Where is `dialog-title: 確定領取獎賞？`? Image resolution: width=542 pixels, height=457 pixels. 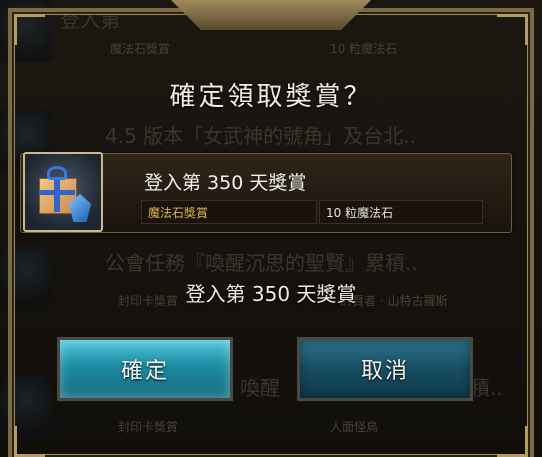
dialog-title: 確定領取獎賞？ is located at coordinates (271, 97).